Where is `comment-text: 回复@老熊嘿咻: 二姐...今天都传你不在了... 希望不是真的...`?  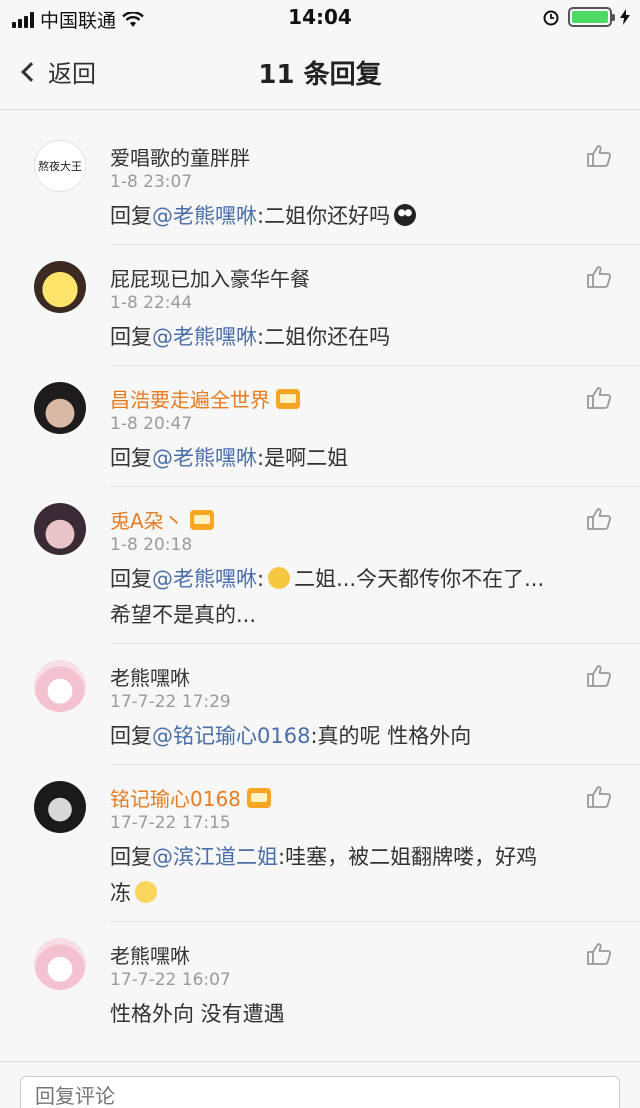
comment-text: 回复@老熊嘿咻: 二姐...今天都传你不在了... 希望不是真的... is located at coordinates (365, 597).